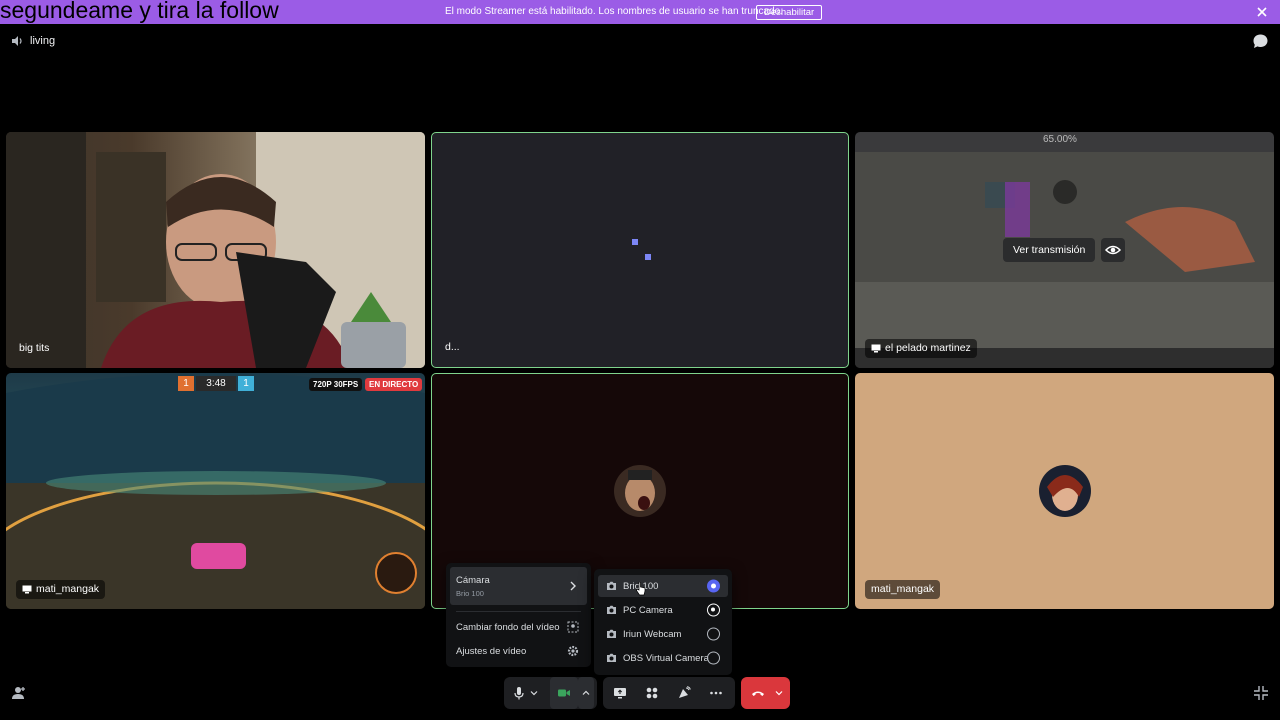 The height and width of the screenshot is (720, 1280). I want to click on chat-bubble-icon, so click(1260, 41).